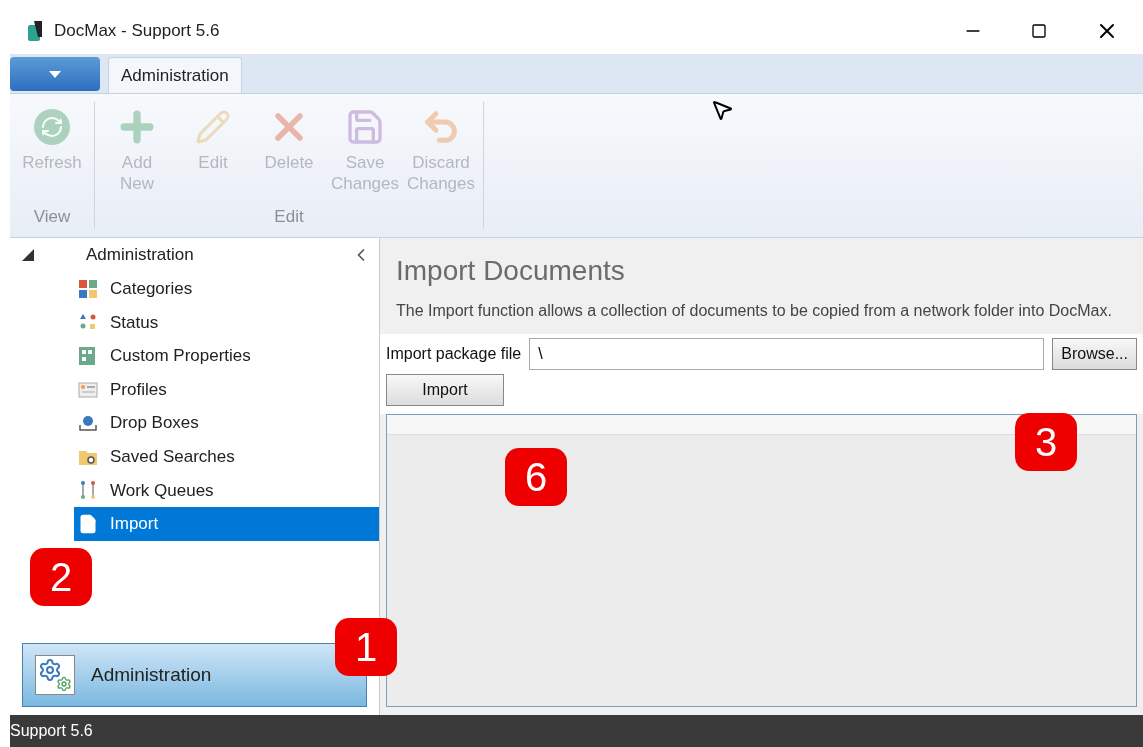 The image size is (1143, 747). I want to click on import-button: Import, so click(445, 390).